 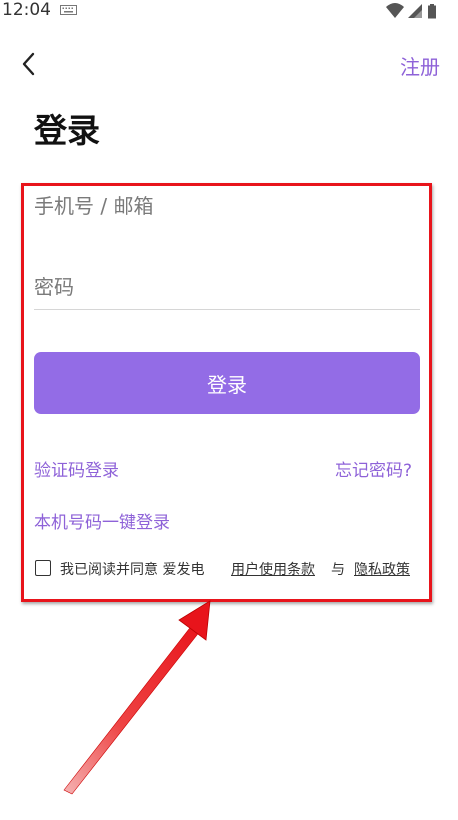 I want to click on sms-login-link: 验证码登录, so click(x=76, y=468).